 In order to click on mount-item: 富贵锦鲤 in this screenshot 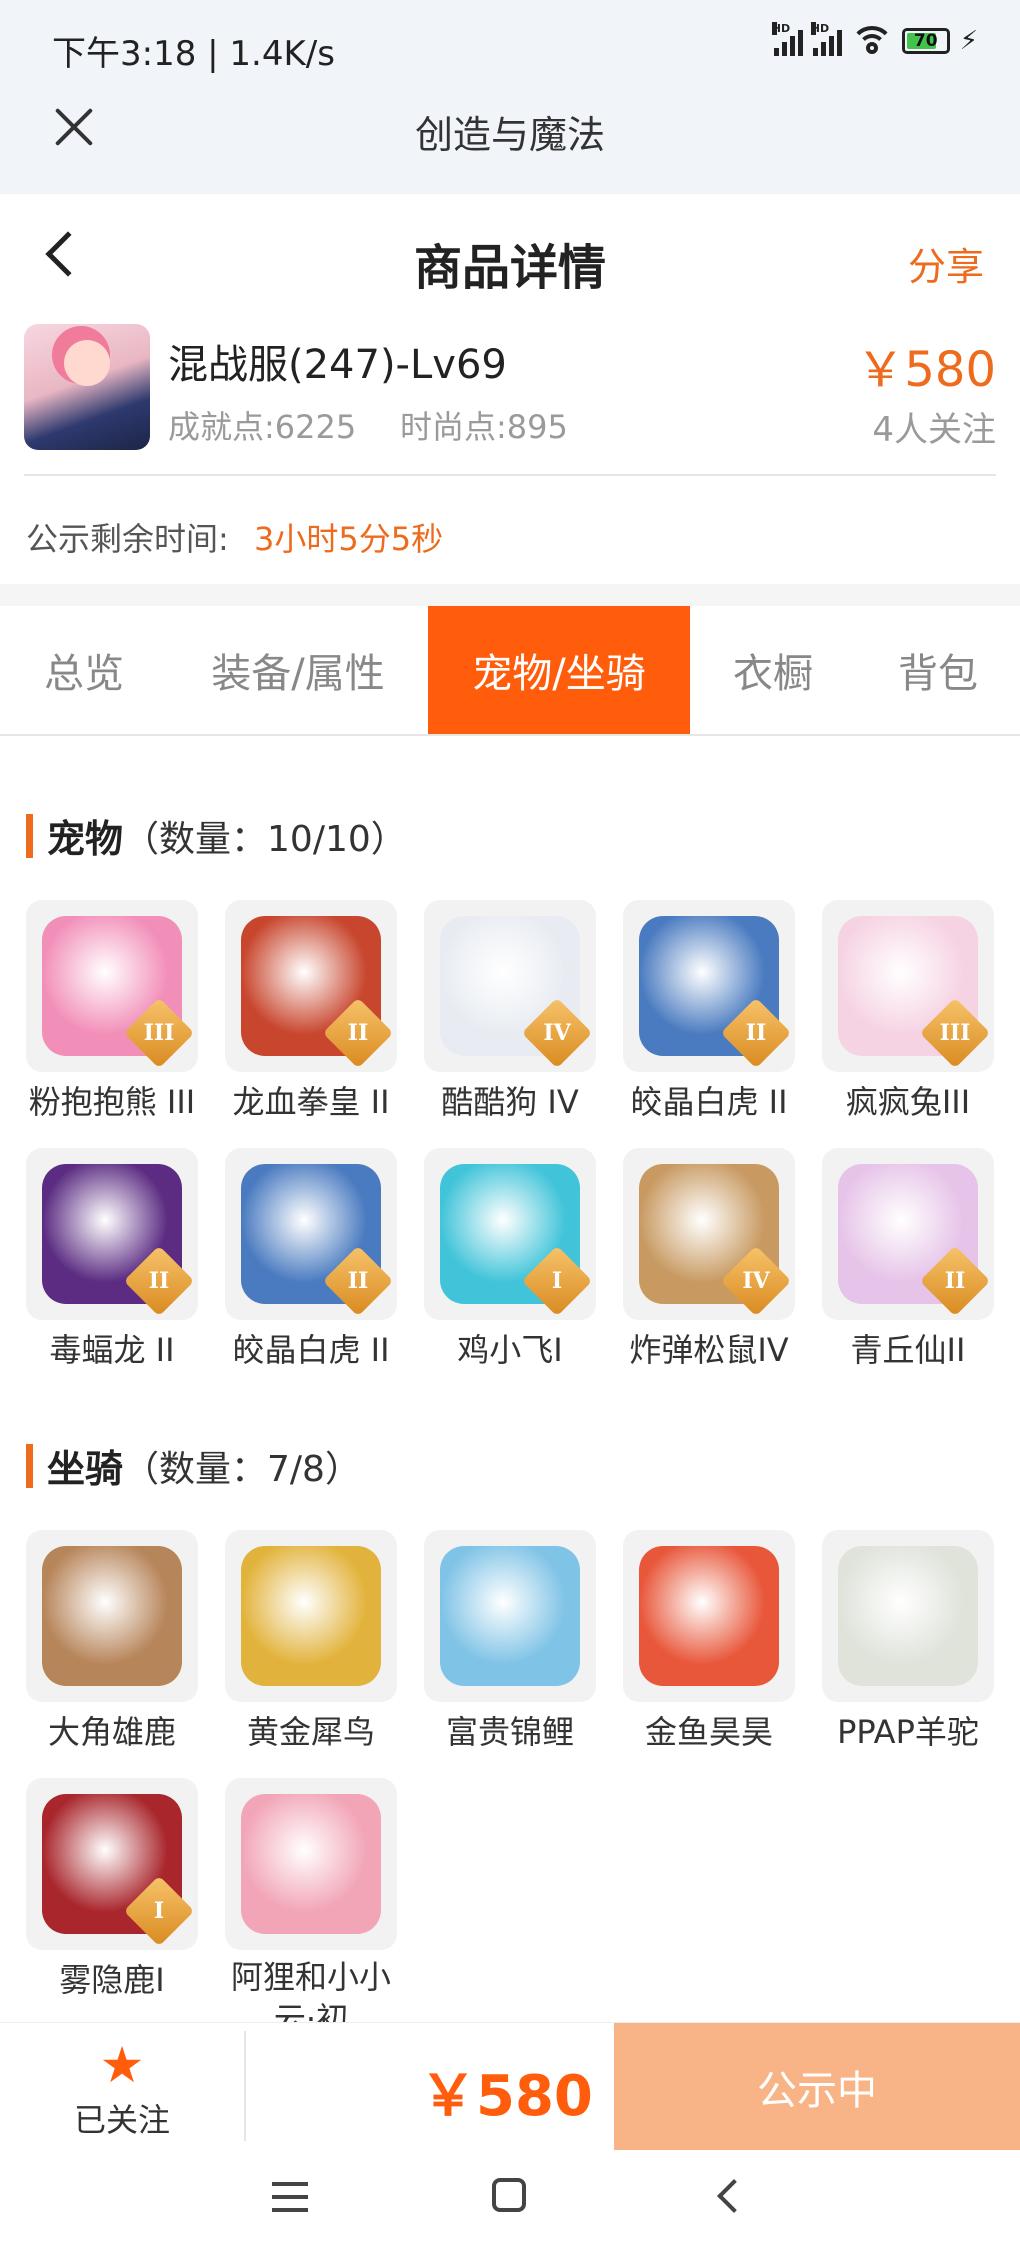, I will do `click(510, 1643)`.